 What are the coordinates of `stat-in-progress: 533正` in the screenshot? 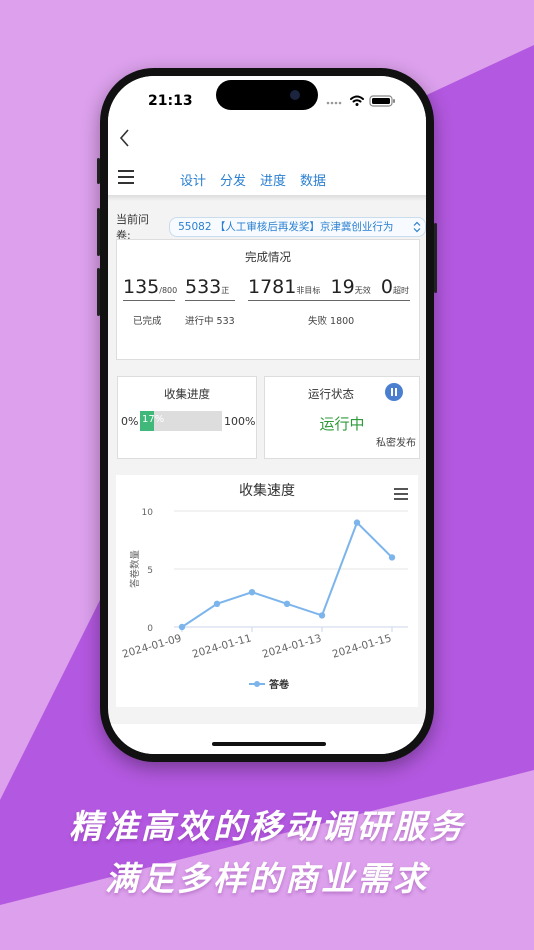 It's located at (210, 288).